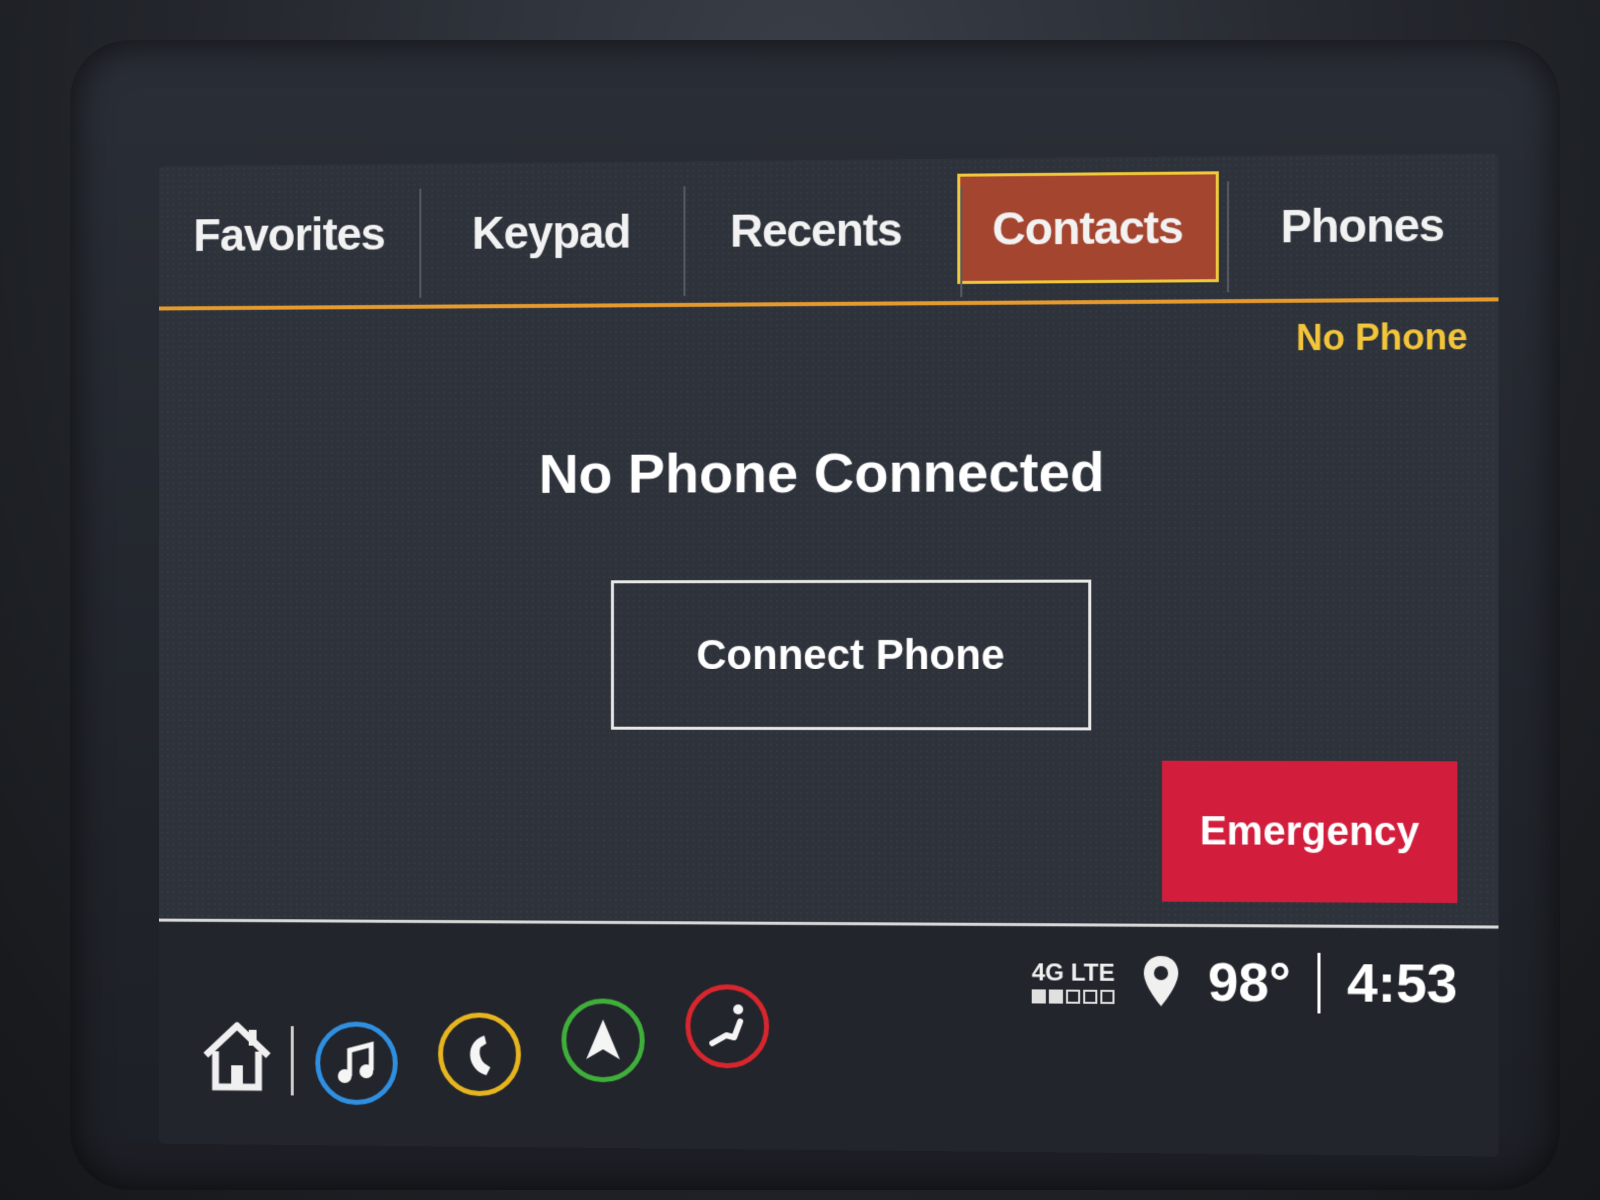 The image size is (1600, 1200). What do you see at coordinates (551, 232) in the screenshot?
I see `tab-keypad: Keypad` at bounding box center [551, 232].